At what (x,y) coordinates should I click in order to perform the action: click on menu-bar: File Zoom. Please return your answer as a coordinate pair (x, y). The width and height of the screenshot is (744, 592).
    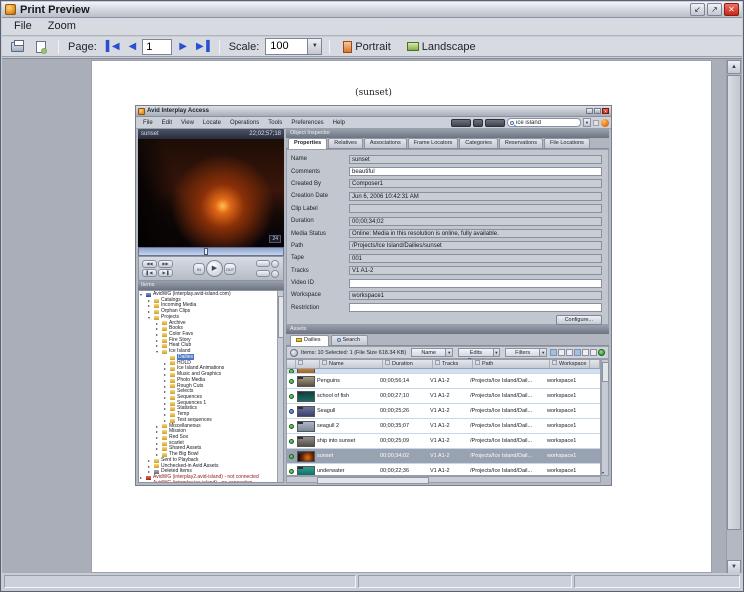
    Looking at the image, I should click on (372, 27).